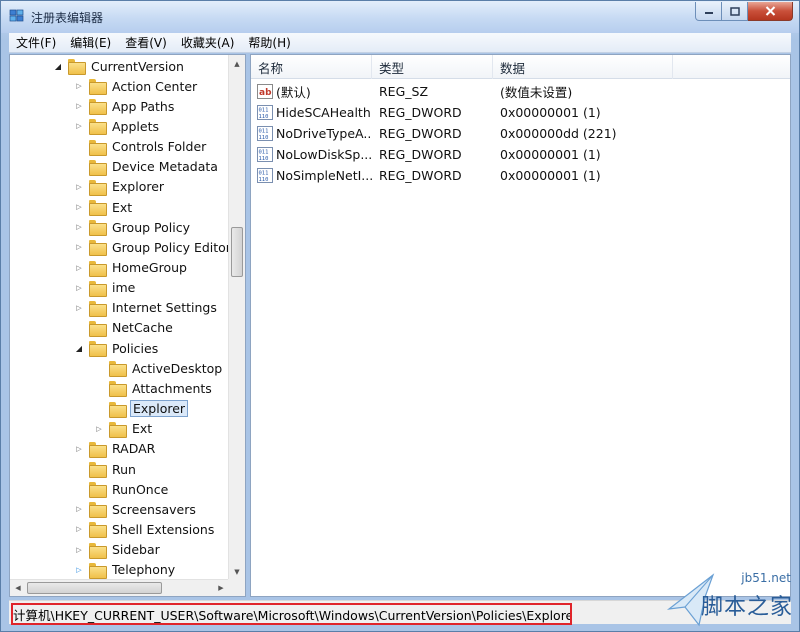 This screenshot has width=800, height=632. I want to click on tree-item: Device Metadata, so click(147, 167).